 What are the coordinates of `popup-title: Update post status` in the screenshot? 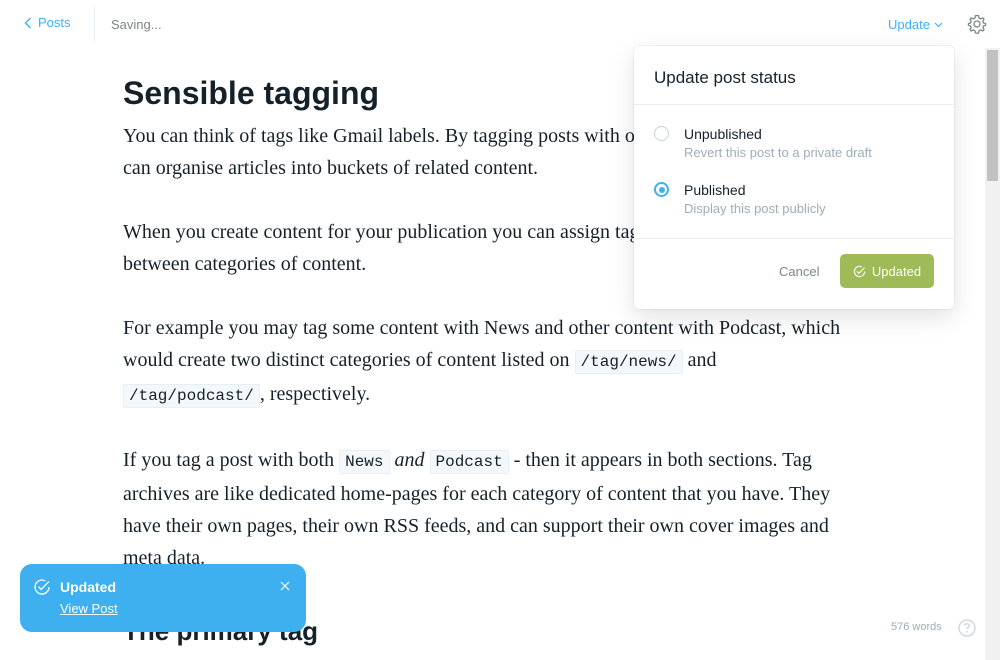 It's located at (725, 77).